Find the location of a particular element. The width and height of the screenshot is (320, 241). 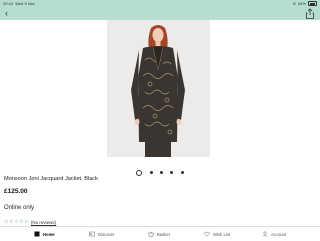

status-time: 09:44 Wed 9 Nov is located at coordinates (19, 3).